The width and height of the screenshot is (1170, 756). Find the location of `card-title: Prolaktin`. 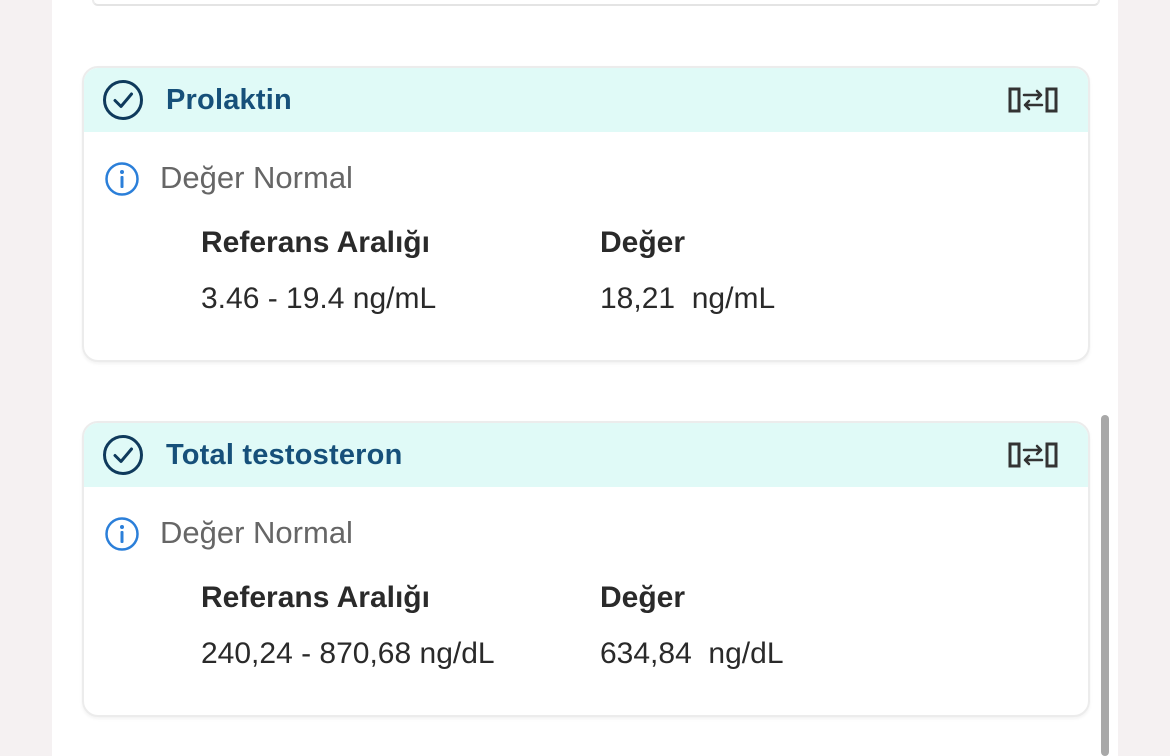

card-title: Prolaktin is located at coordinates (229, 100).